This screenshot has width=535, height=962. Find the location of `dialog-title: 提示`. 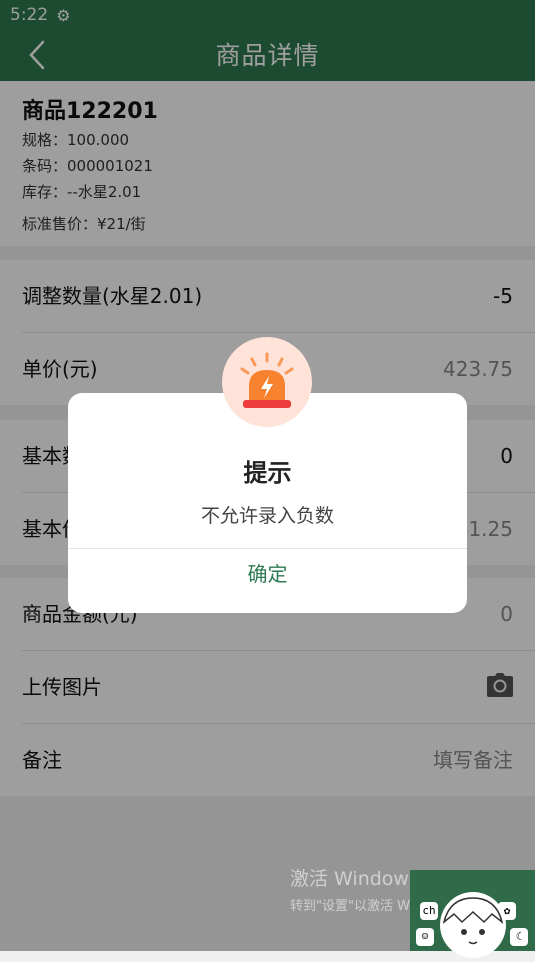

dialog-title: 提示 is located at coordinates (267, 473).